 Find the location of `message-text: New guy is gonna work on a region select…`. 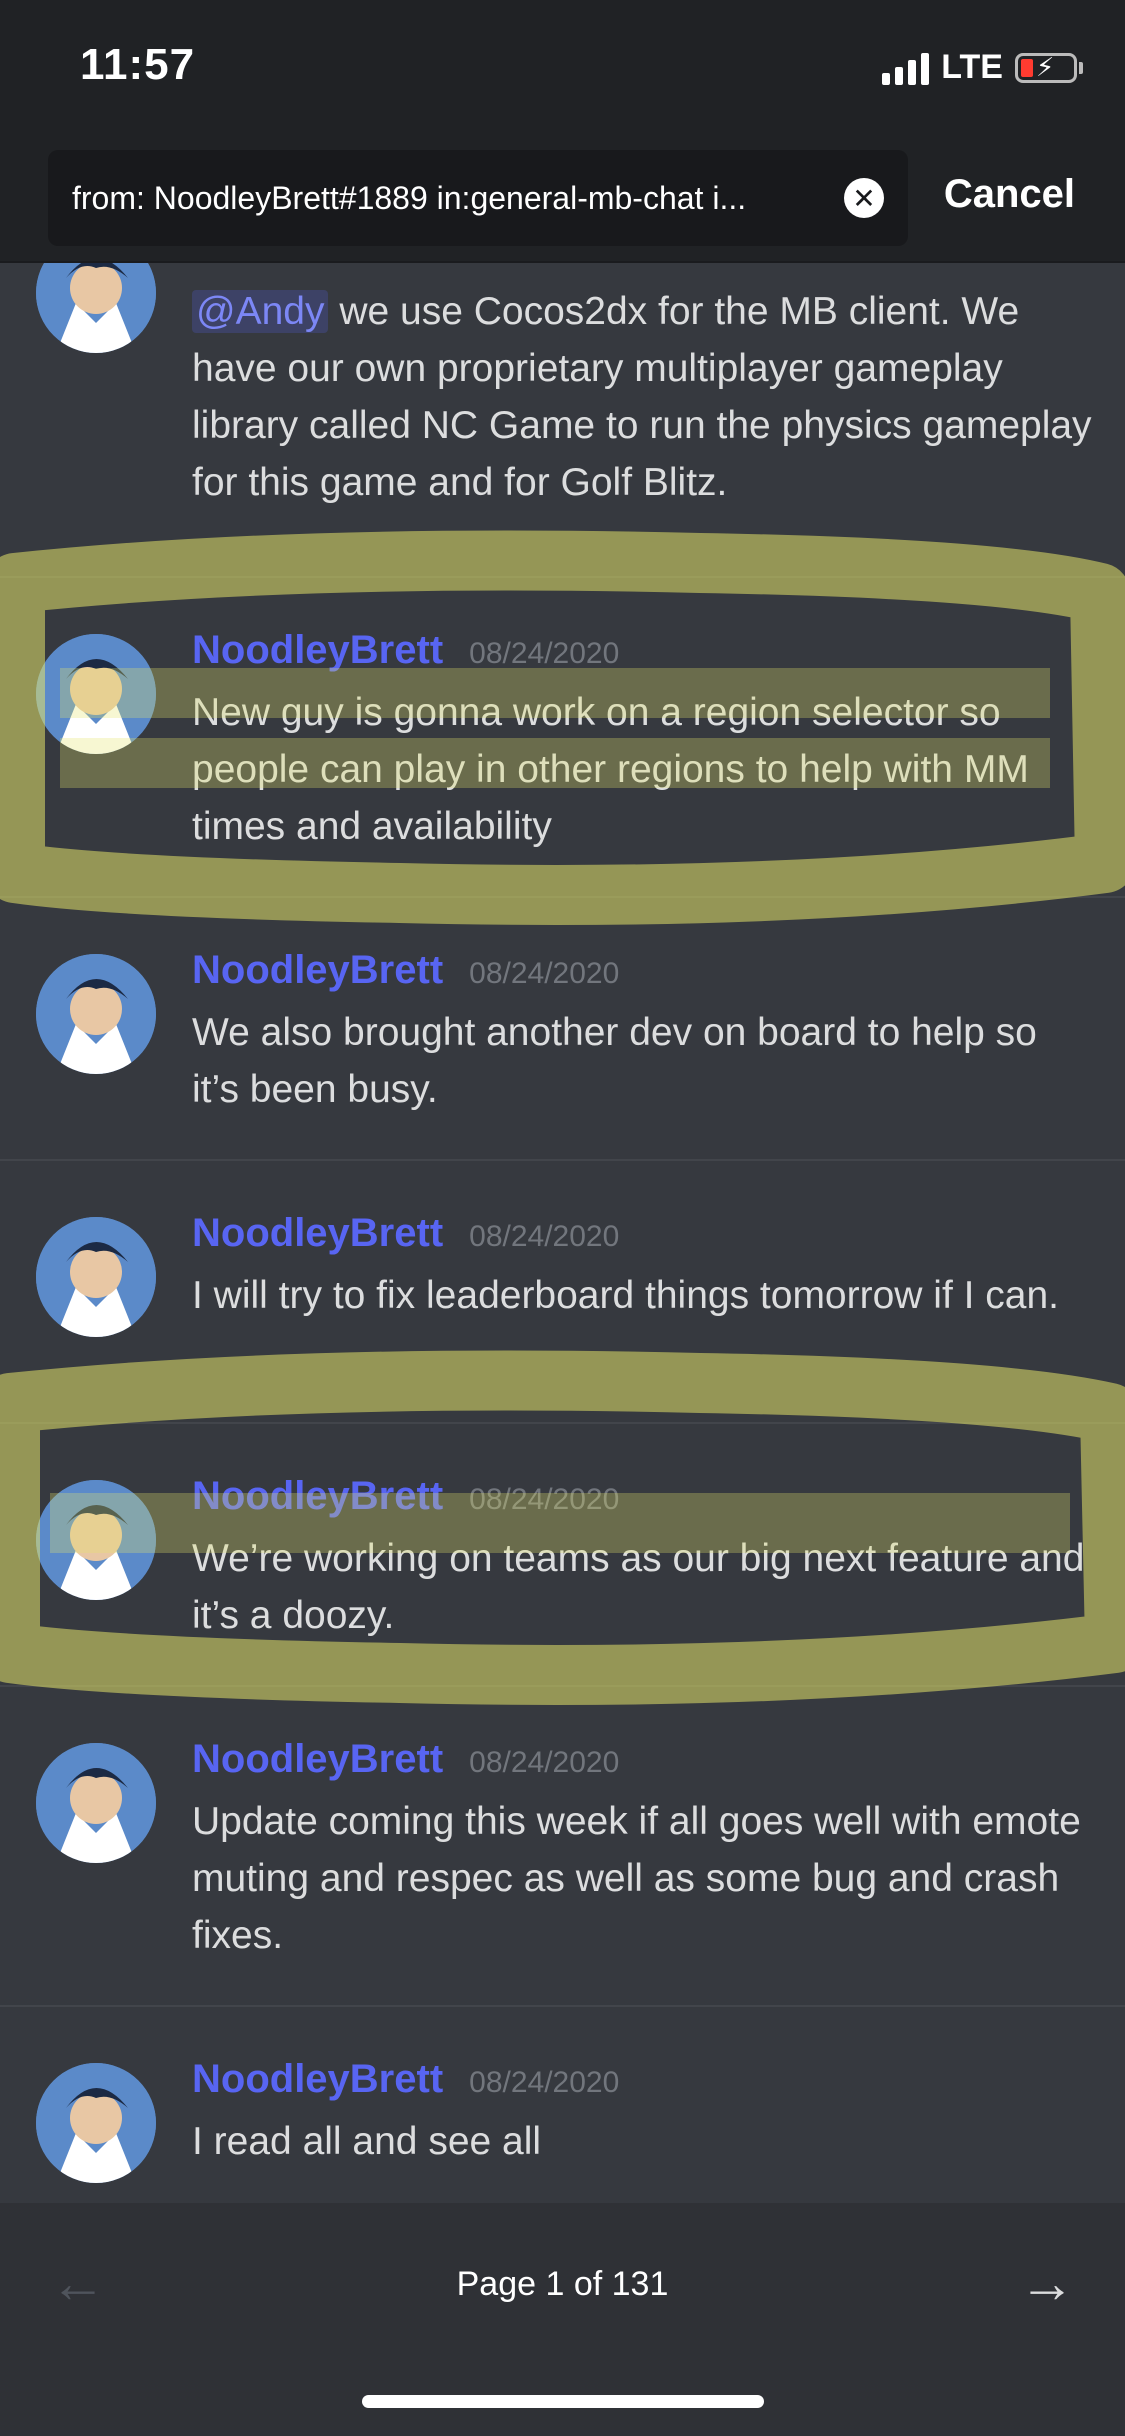

message-text: New guy is gonna work on a region select… is located at coordinates (610, 769).